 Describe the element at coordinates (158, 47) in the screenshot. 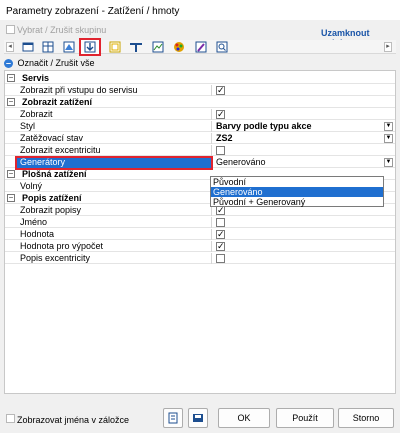

I see `chart-icon` at that location.